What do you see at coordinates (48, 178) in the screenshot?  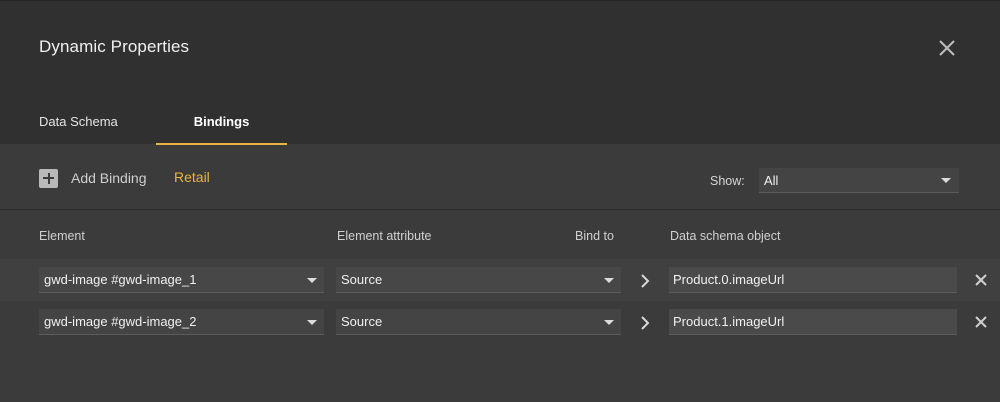 I see `plus-box-icon` at bounding box center [48, 178].